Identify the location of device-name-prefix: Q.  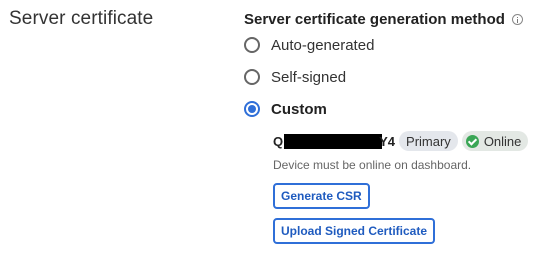
(278, 141).